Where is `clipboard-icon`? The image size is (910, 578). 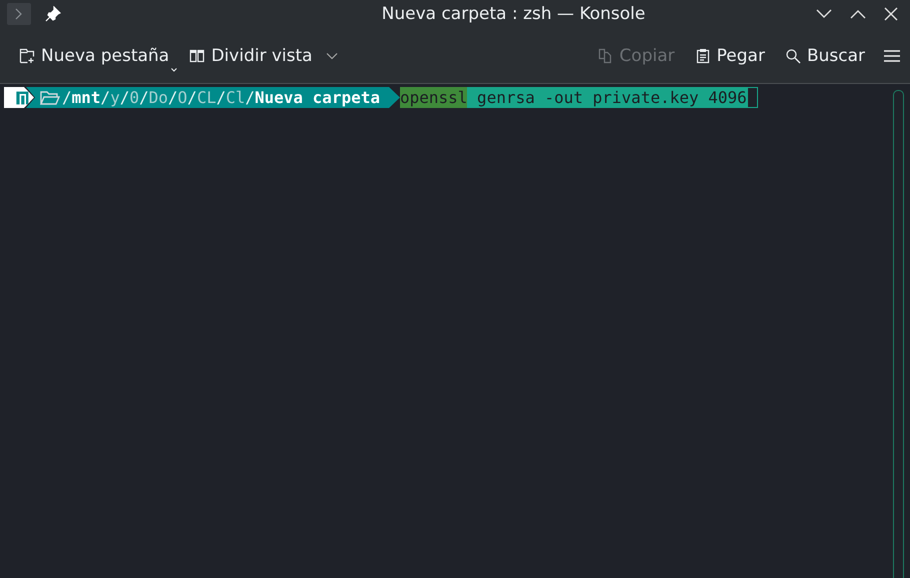
clipboard-icon is located at coordinates (702, 56).